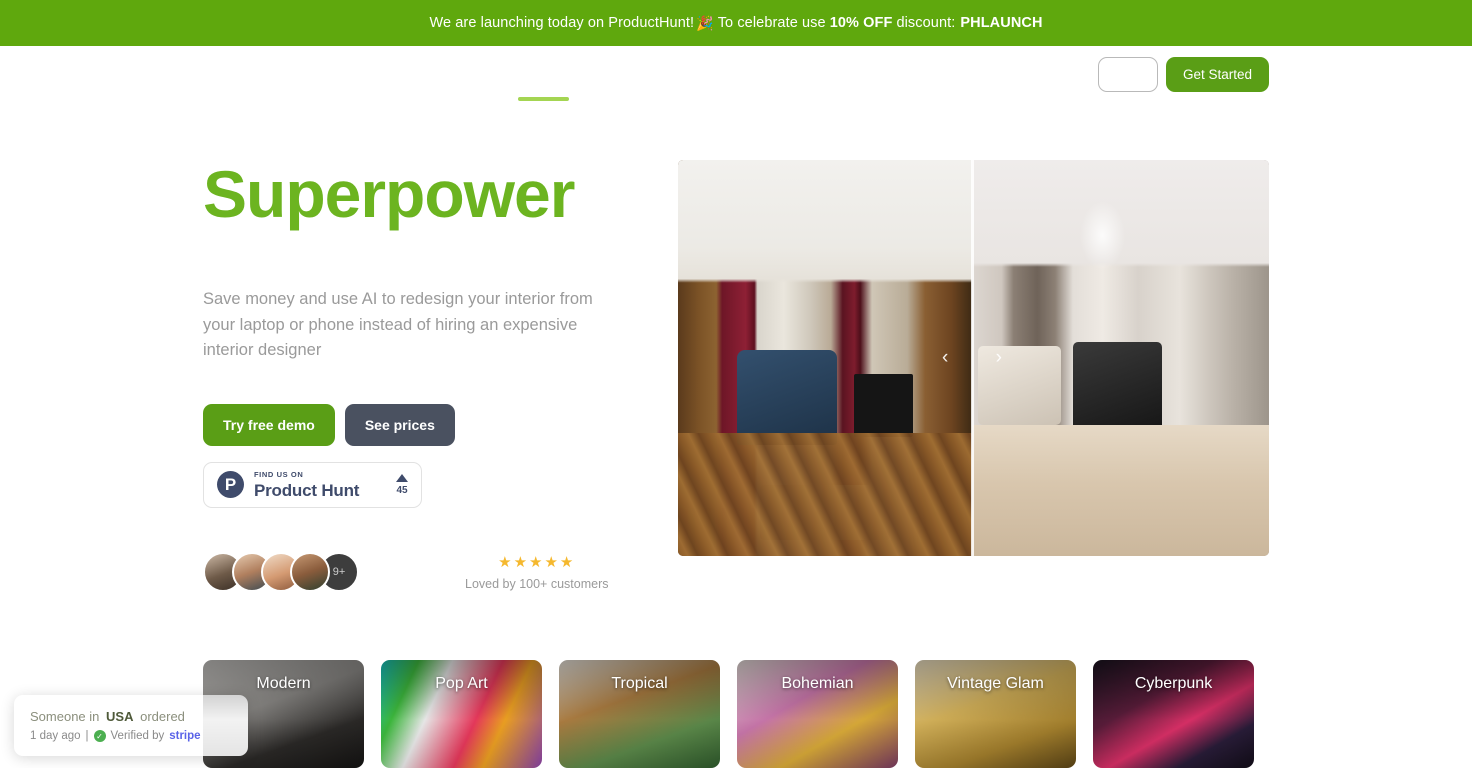 Image resolution: width=1472 pixels, height=768 pixels. What do you see at coordinates (1217, 74) in the screenshot?
I see `get-started-button: Get Started` at bounding box center [1217, 74].